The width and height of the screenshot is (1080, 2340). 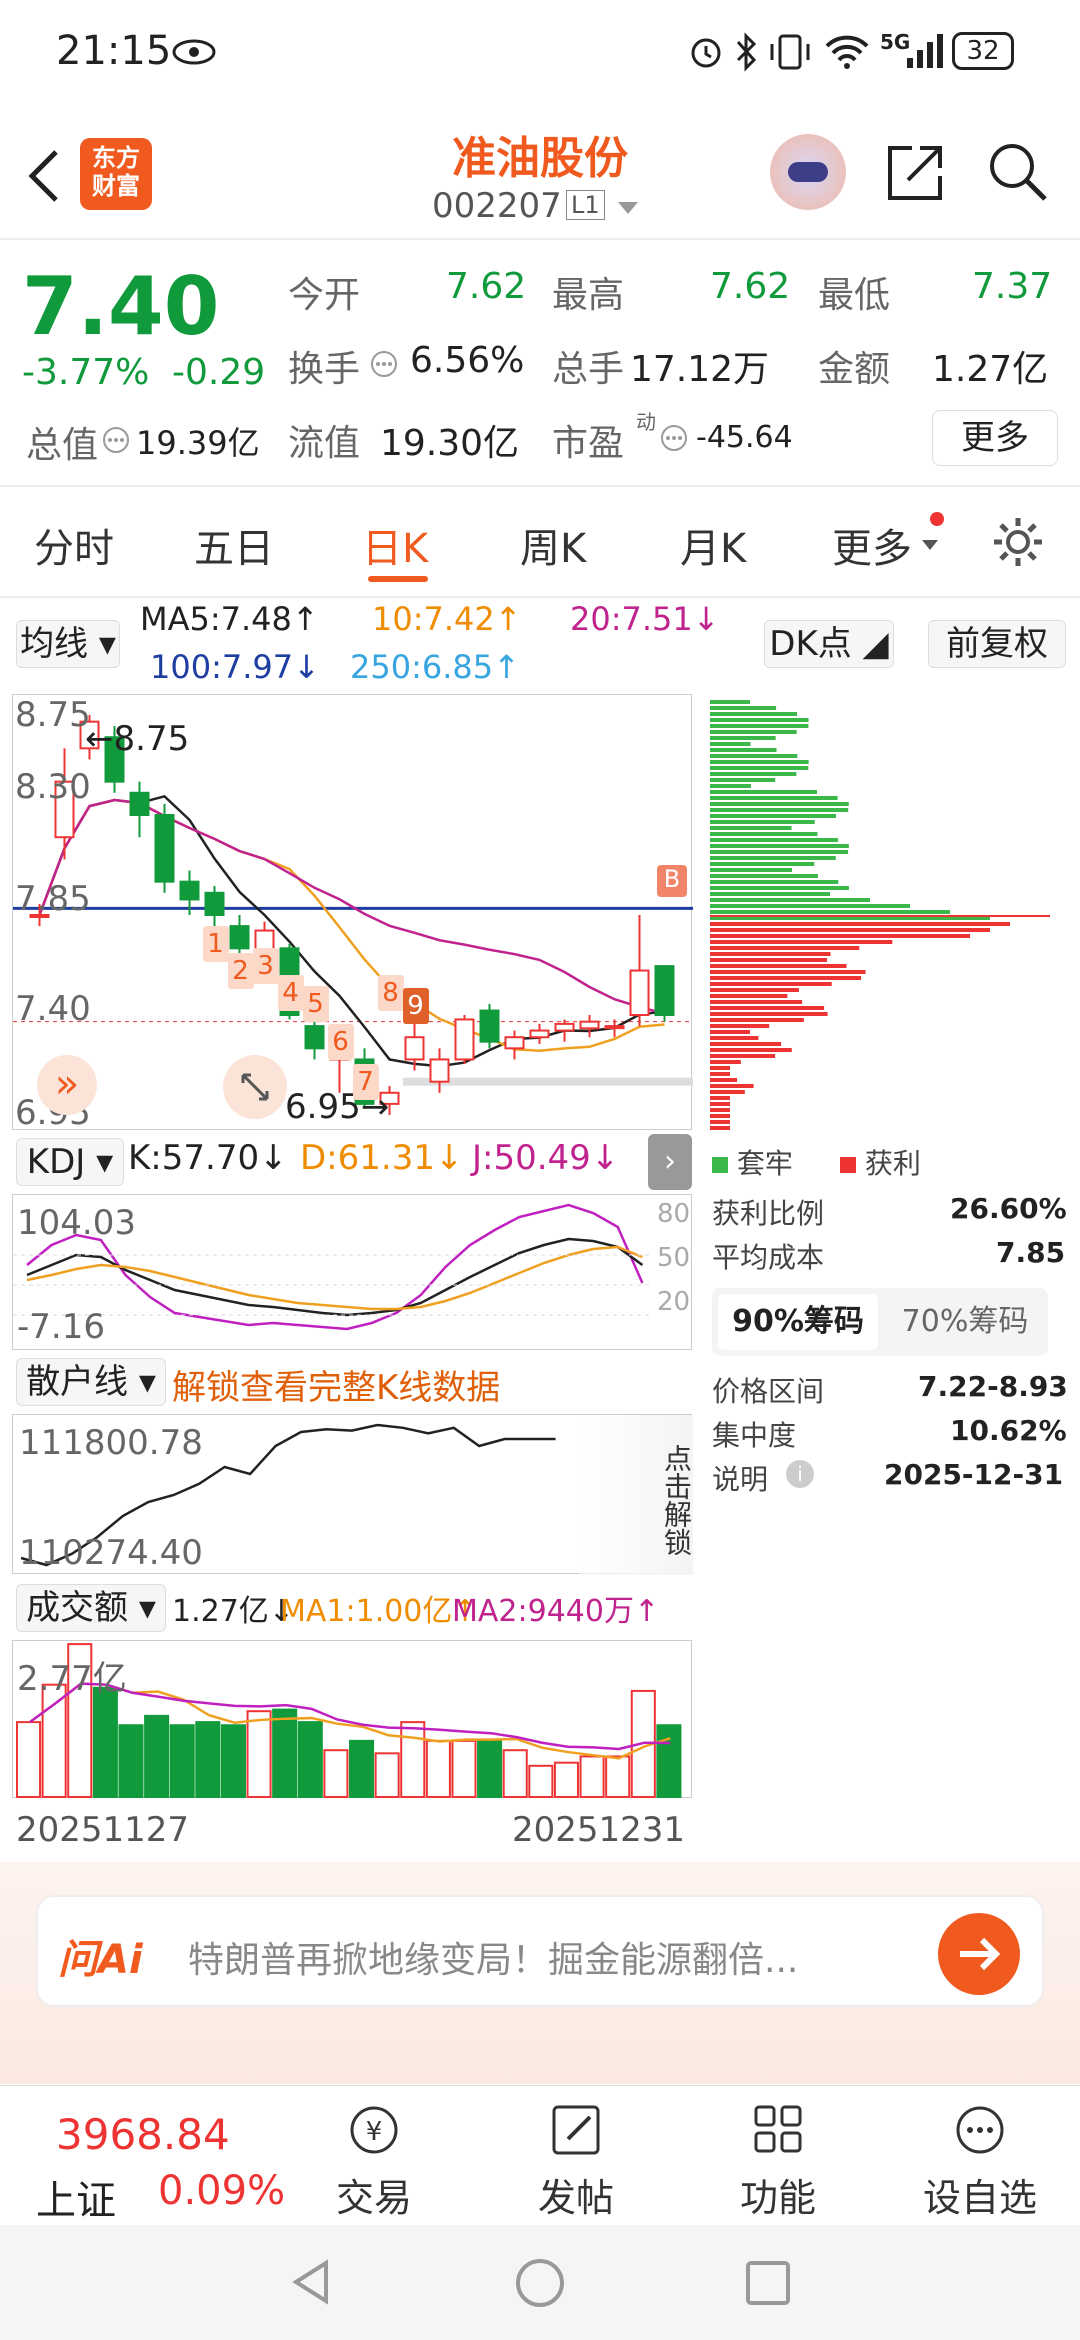 I want to click on nav-home-icon, so click(x=540, y=2283).